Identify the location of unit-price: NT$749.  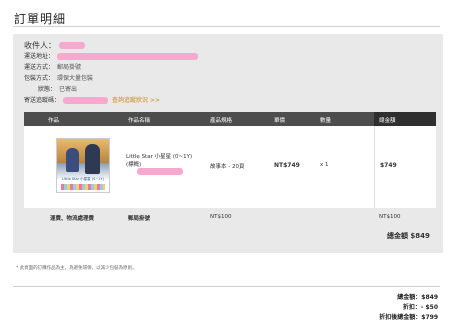
(287, 165).